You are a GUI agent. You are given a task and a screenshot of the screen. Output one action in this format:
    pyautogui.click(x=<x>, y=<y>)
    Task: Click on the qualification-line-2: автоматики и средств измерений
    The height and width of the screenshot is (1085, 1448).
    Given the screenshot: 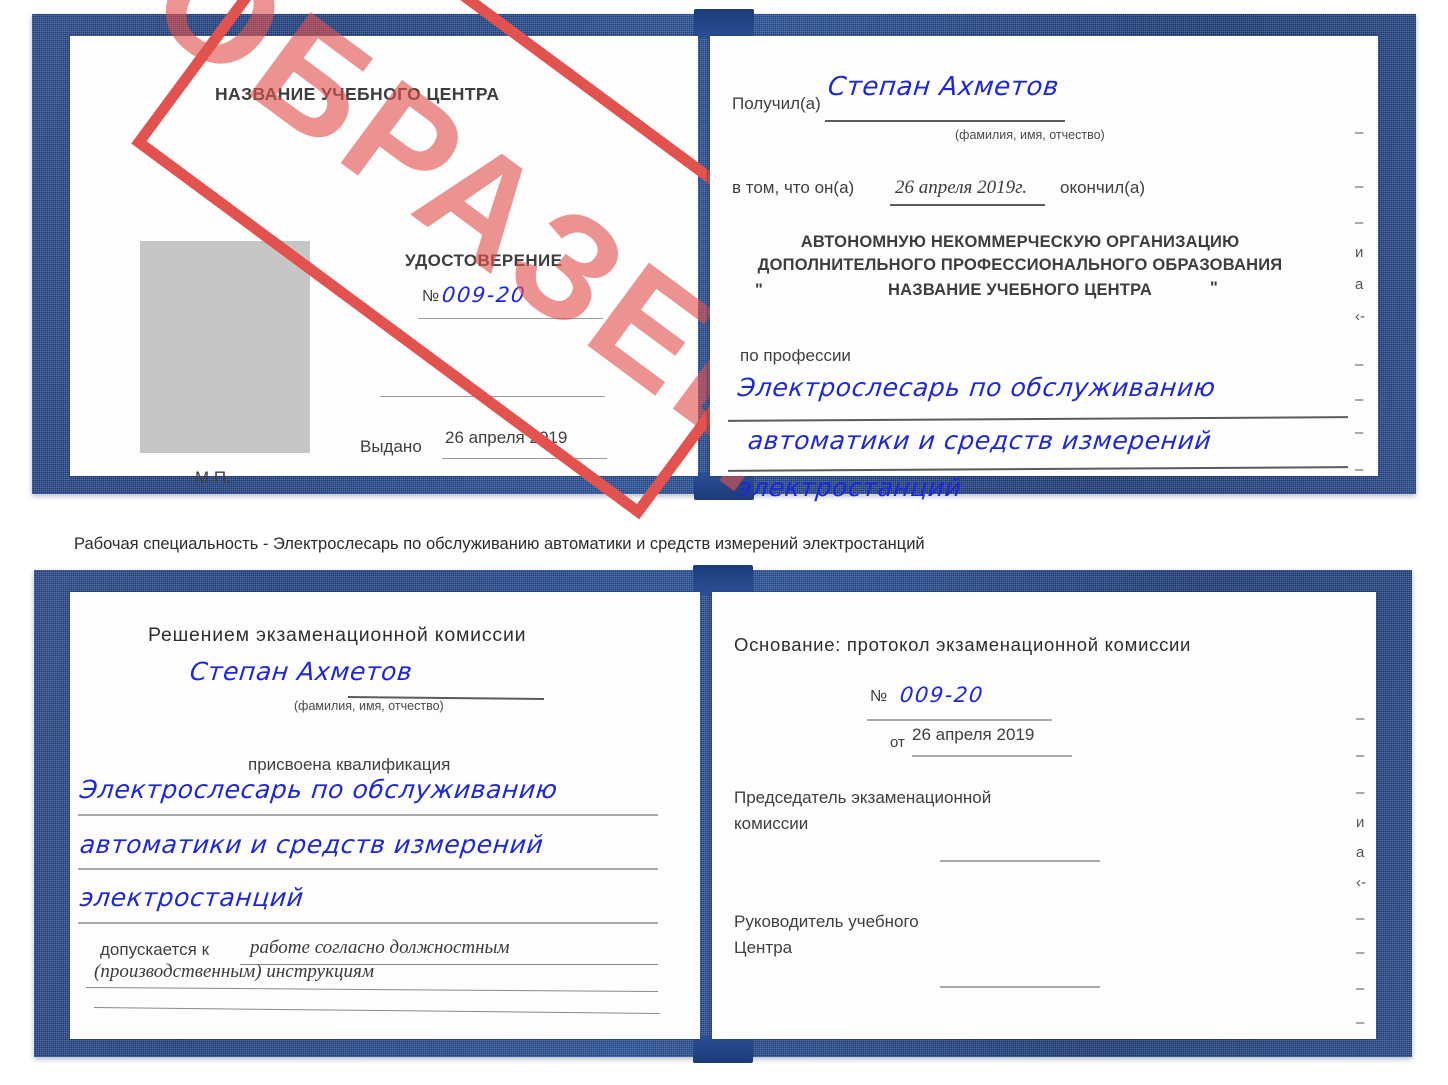 What is the action you would take?
    pyautogui.click(x=312, y=844)
    